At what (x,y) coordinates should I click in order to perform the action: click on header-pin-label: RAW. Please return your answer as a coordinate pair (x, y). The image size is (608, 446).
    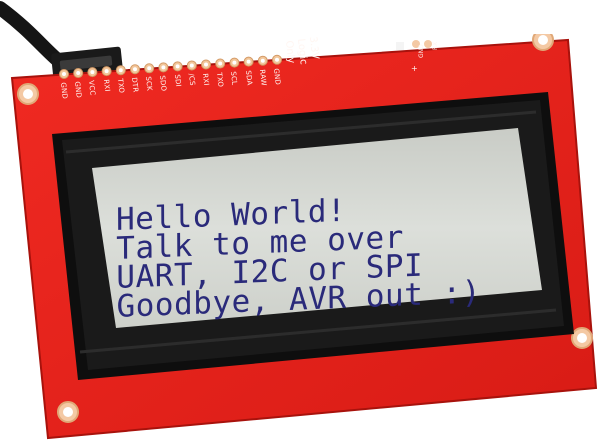
    Looking at the image, I should click on (262, 77).